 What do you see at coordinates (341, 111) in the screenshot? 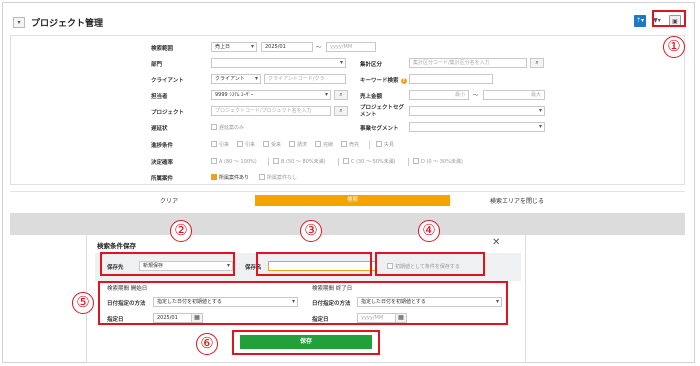
I see `project-search-icon: ⌕` at bounding box center [341, 111].